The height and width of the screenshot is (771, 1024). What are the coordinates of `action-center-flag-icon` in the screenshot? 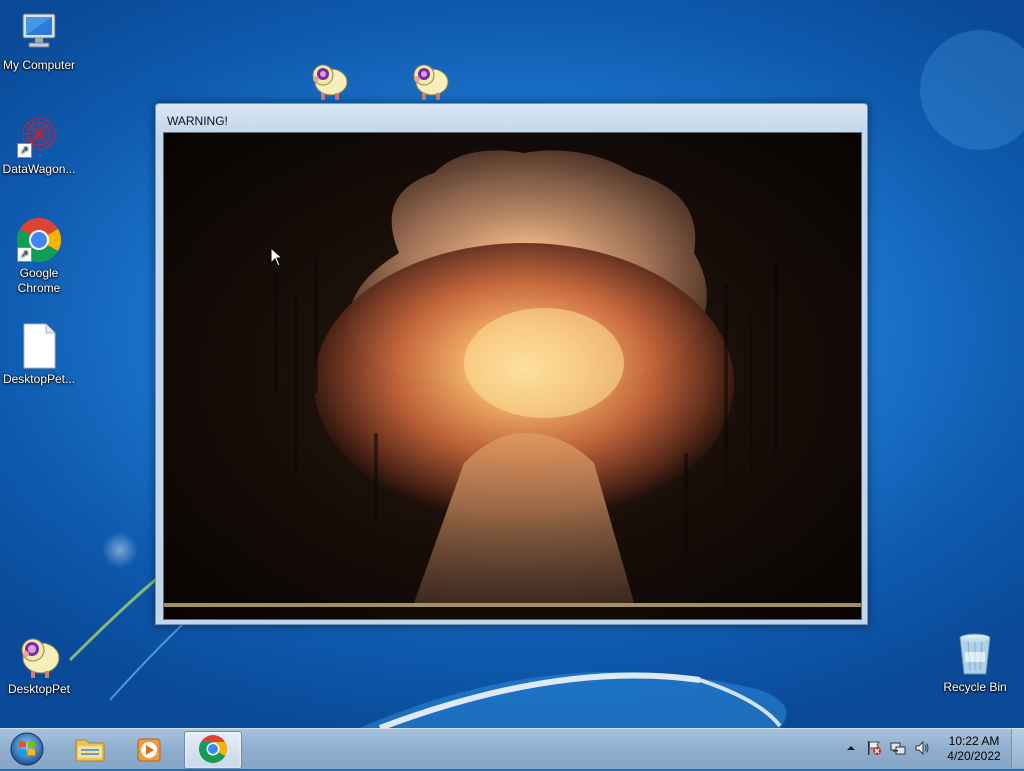 It's located at (874, 748).